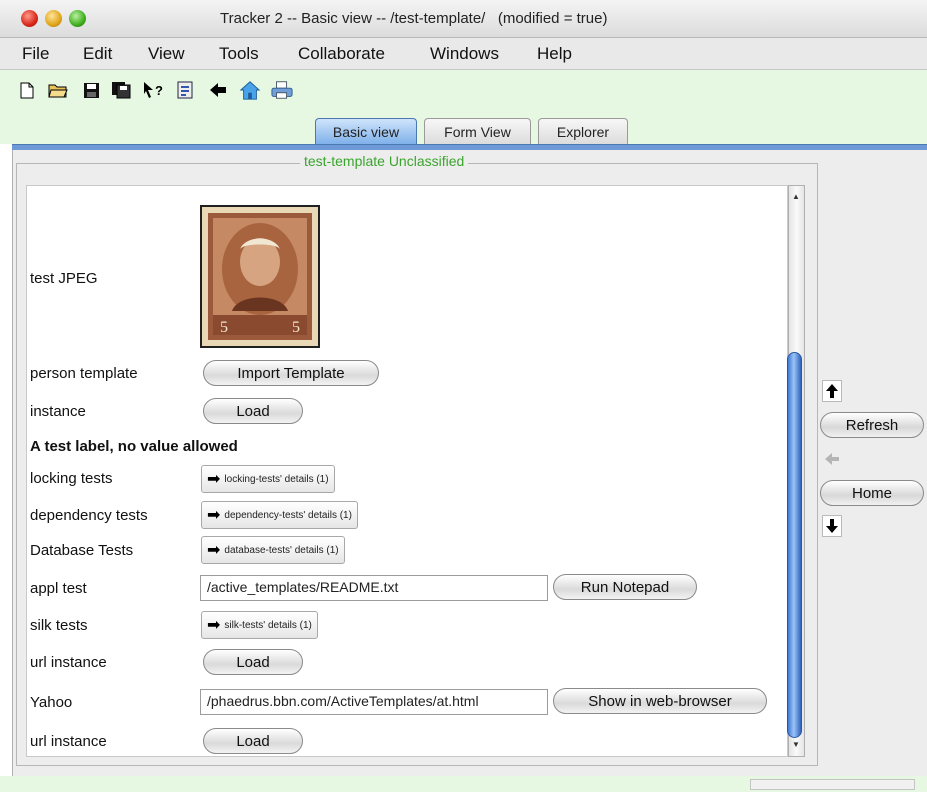  What do you see at coordinates (281, 550) in the screenshot?
I see `database-tests-details-text: database-tests' details (1)` at bounding box center [281, 550].